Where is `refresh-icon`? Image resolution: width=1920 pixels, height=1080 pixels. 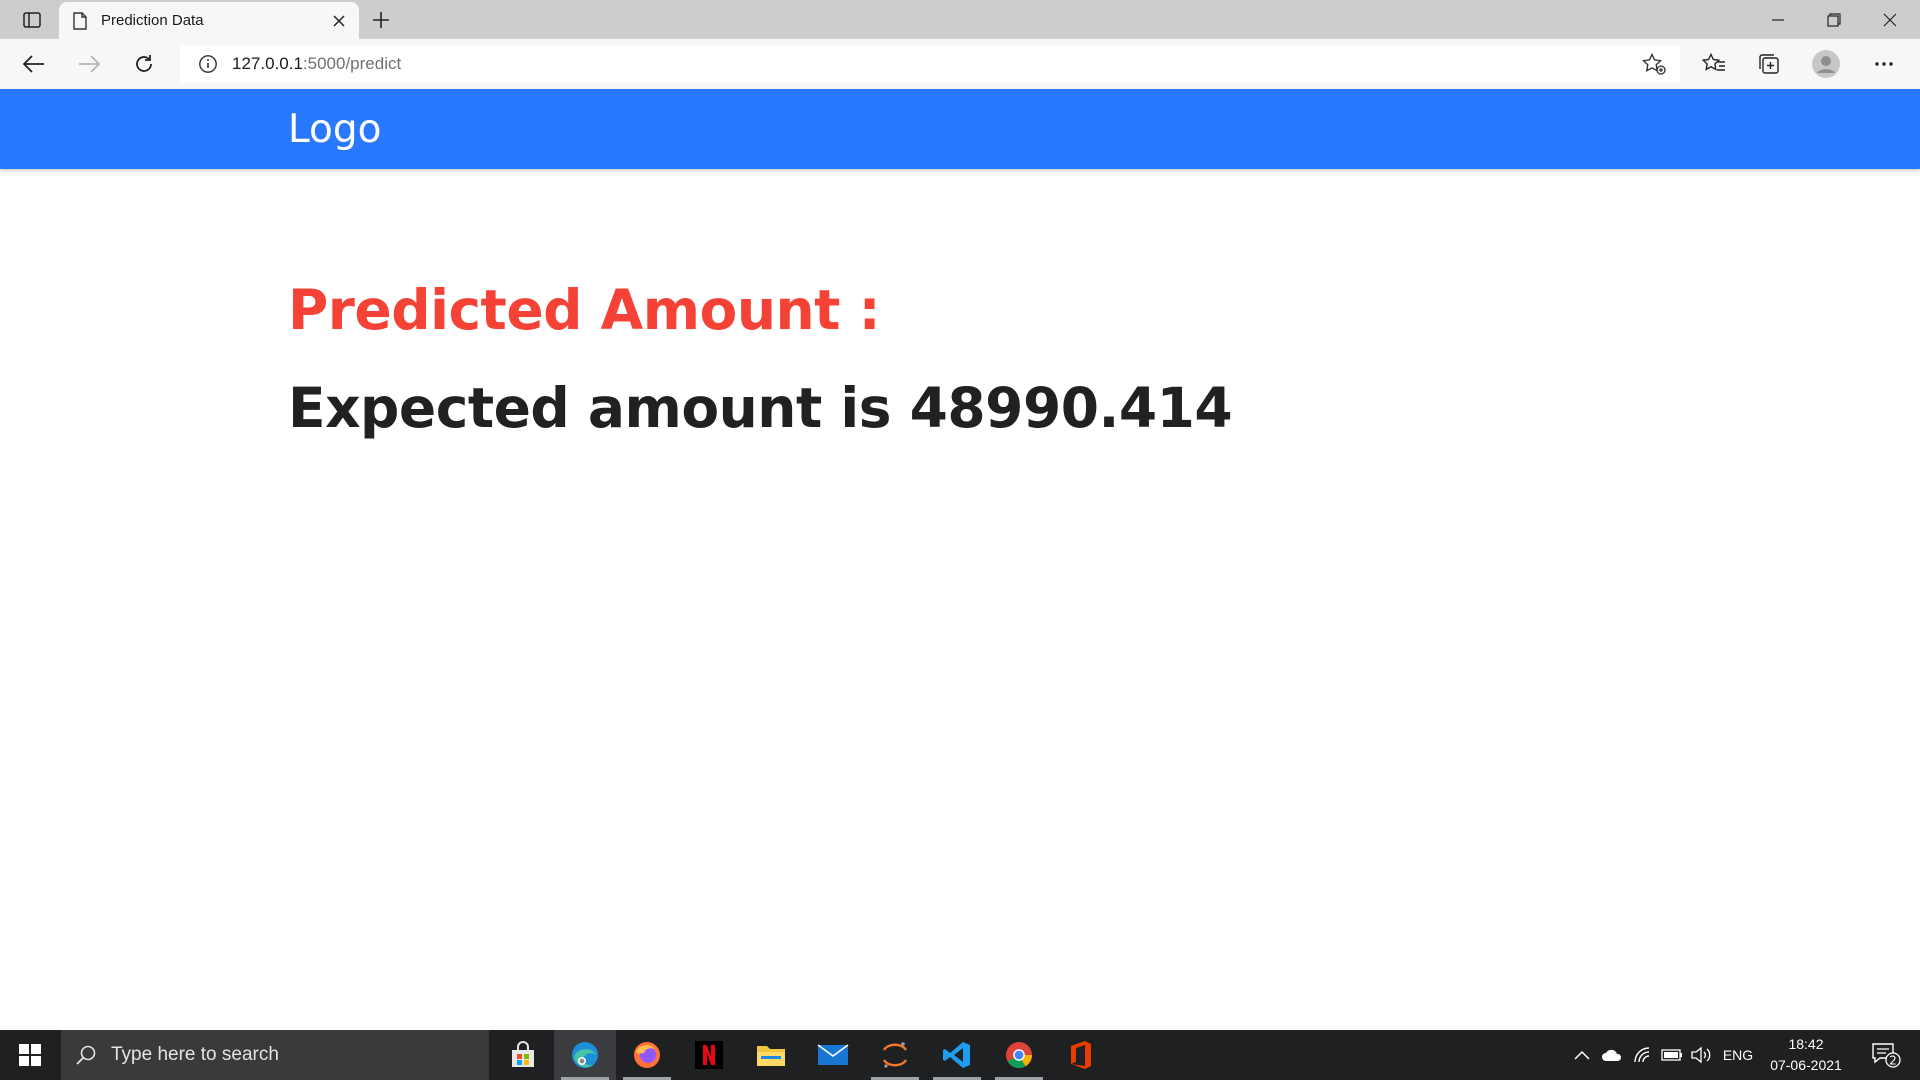
refresh-icon is located at coordinates (144, 63).